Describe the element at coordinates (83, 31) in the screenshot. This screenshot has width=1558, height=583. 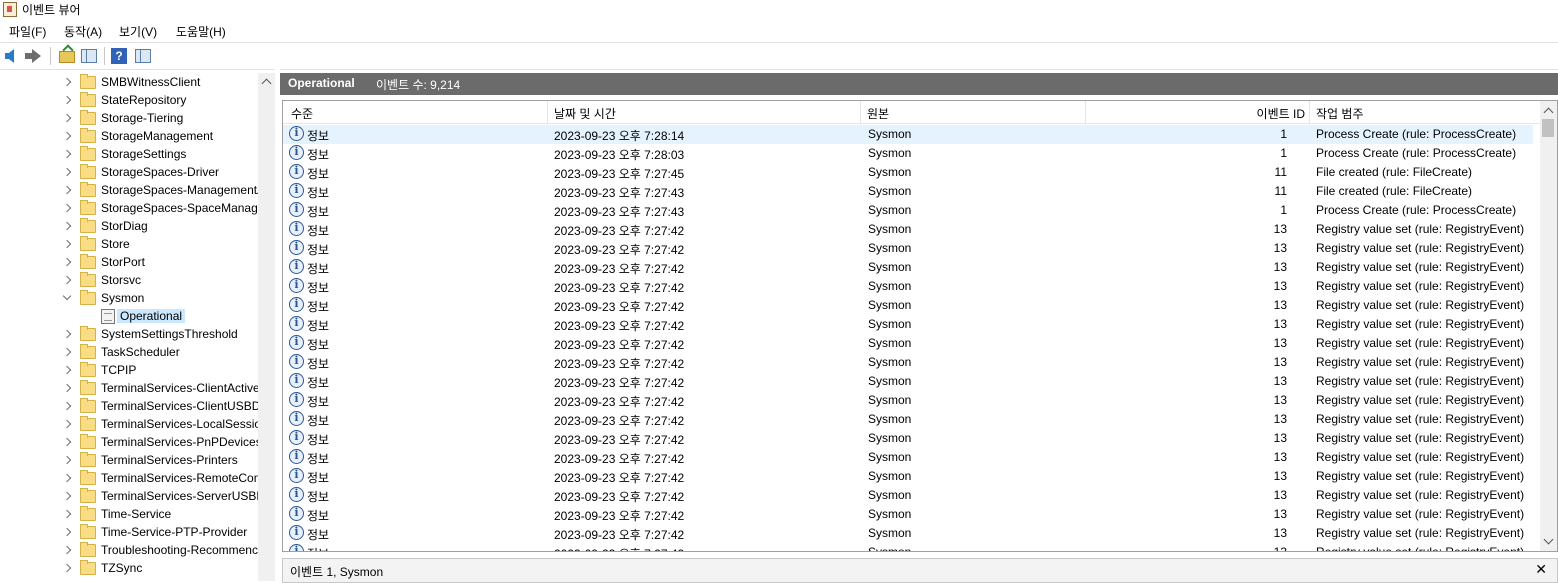
I see `menu-action: 동작(A)` at that location.